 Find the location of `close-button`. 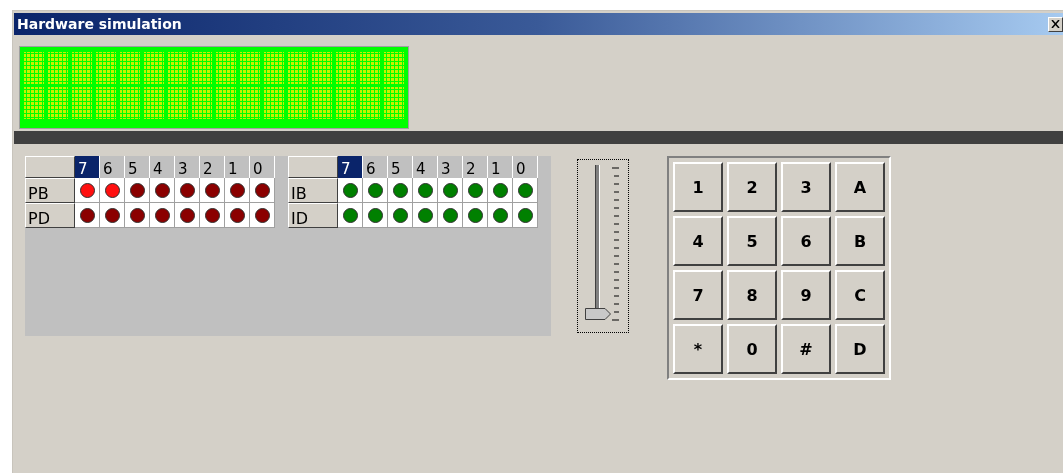

close-button is located at coordinates (1055, 24).